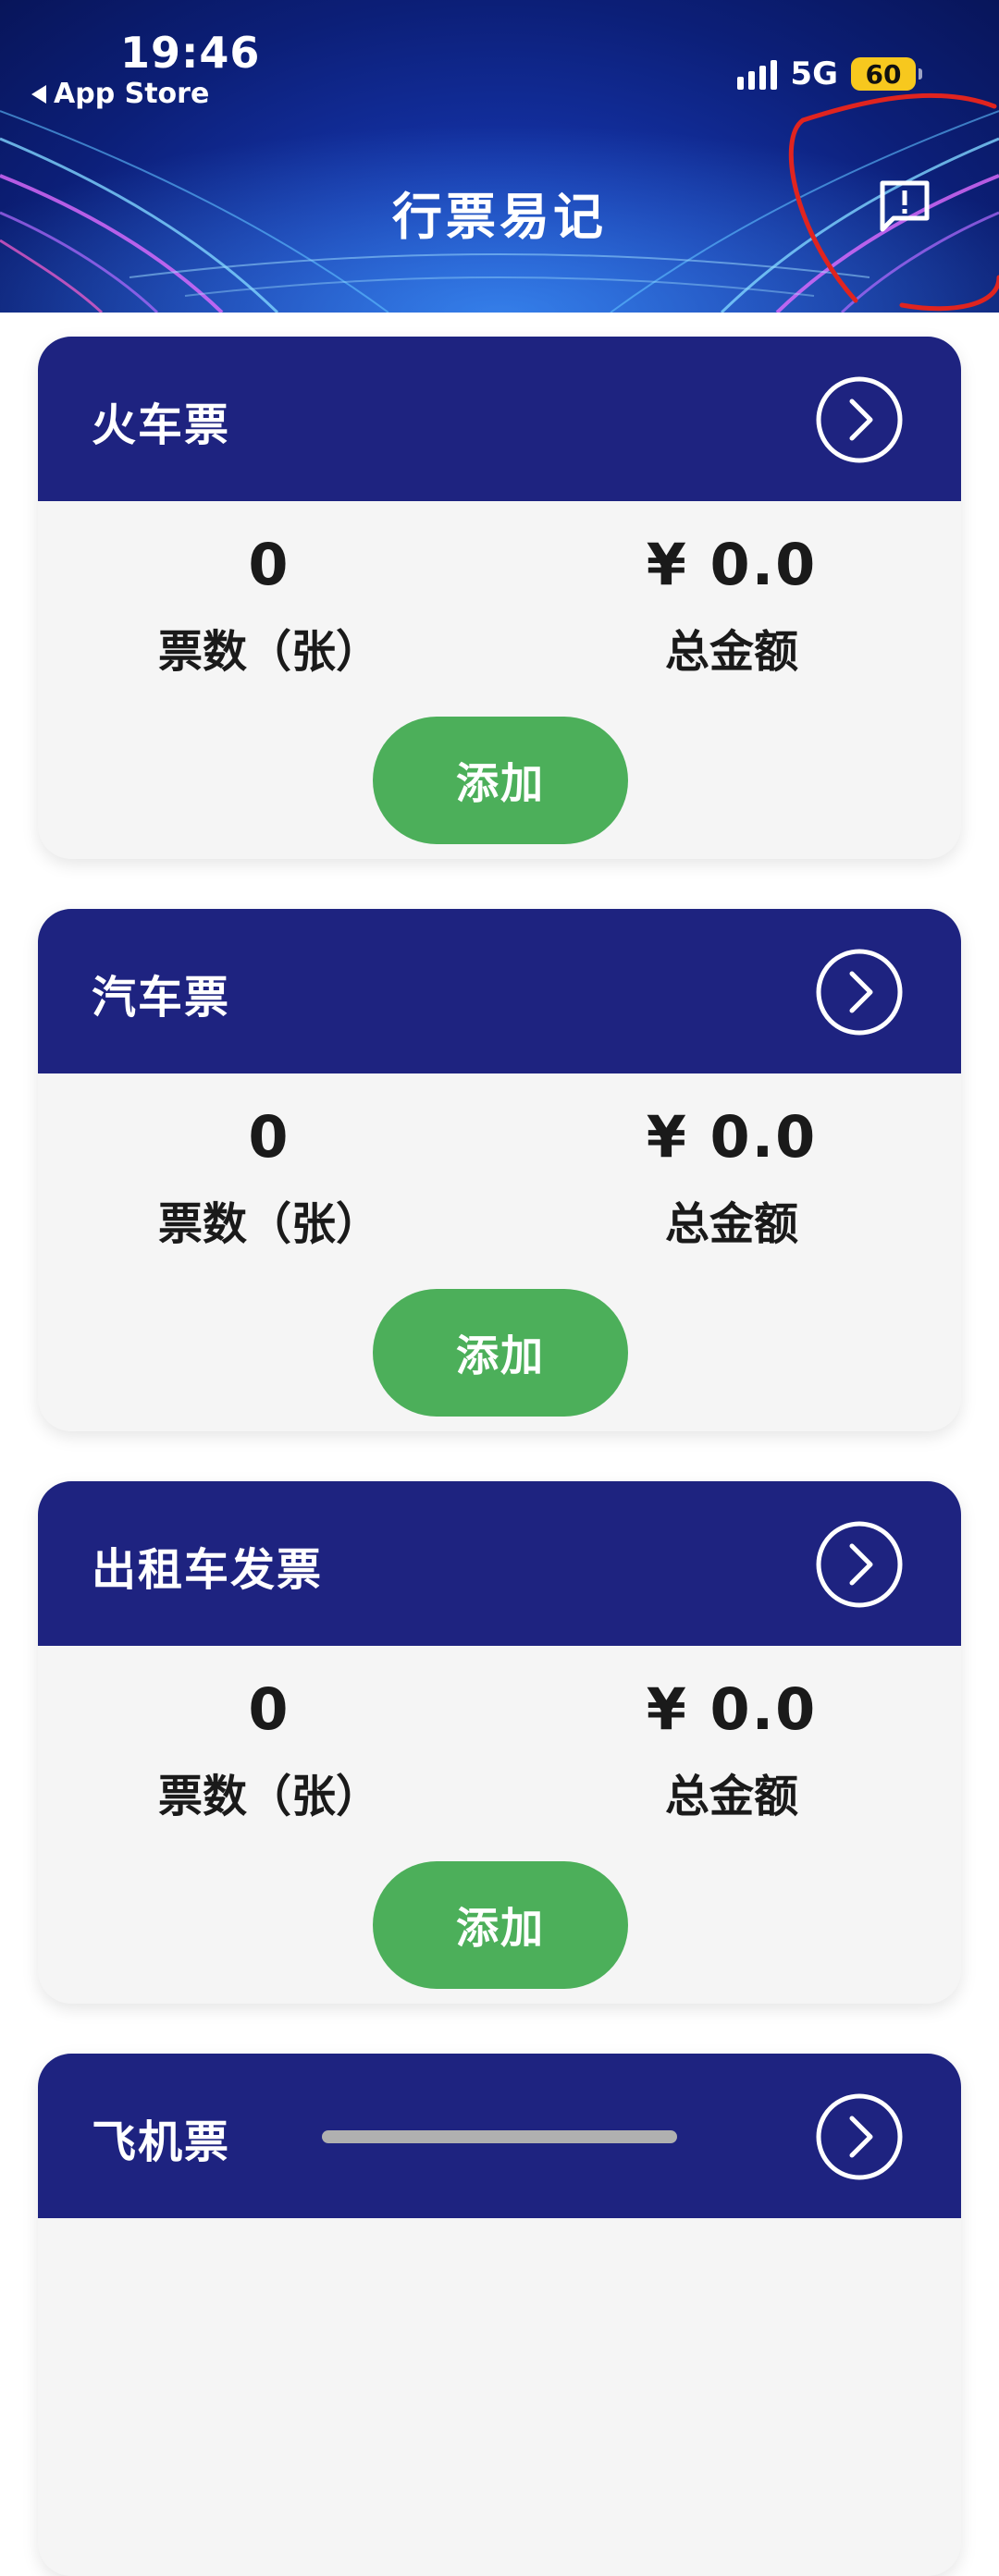 The height and width of the screenshot is (2576, 999). I want to click on feedback-button, so click(905, 205).